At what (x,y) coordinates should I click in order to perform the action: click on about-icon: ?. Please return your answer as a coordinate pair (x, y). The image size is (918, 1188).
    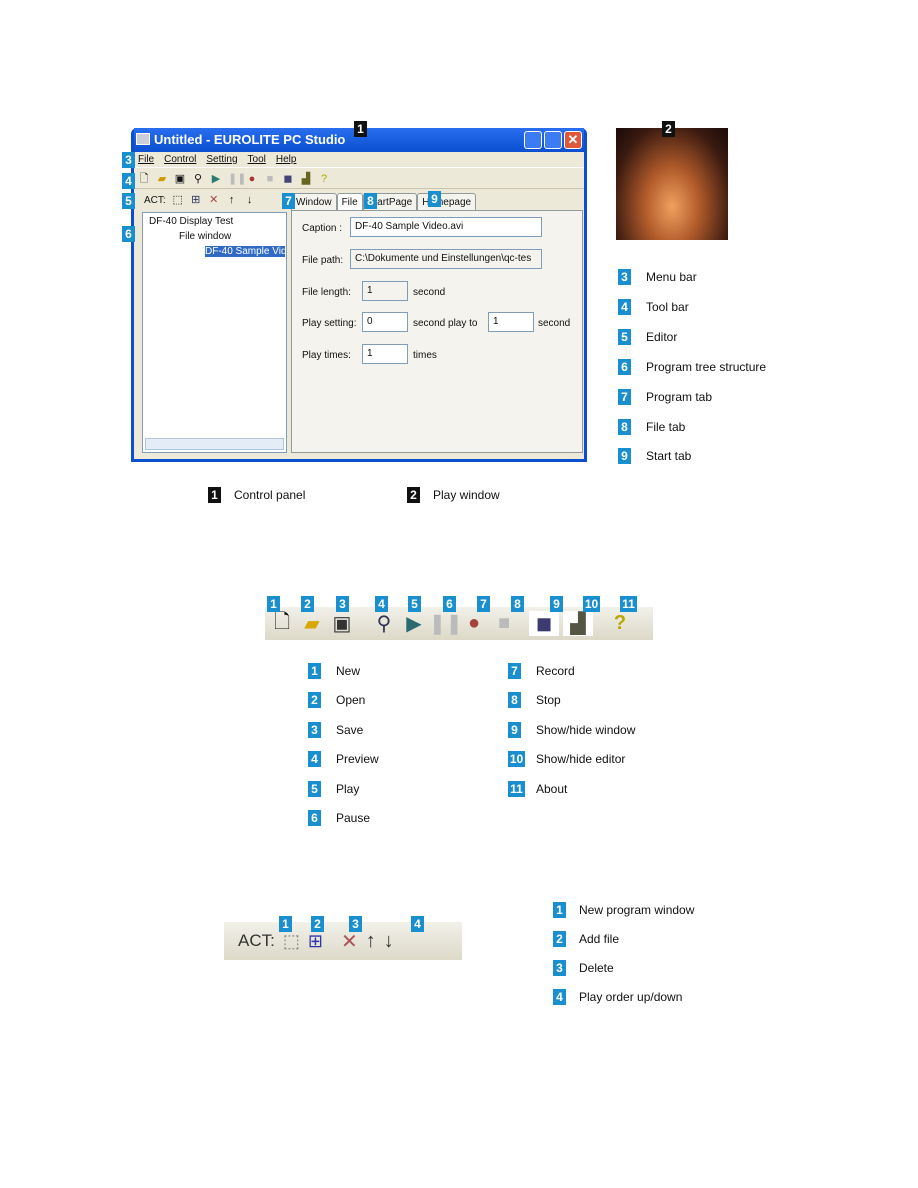
    Looking at the image, I should click on (324, 179).